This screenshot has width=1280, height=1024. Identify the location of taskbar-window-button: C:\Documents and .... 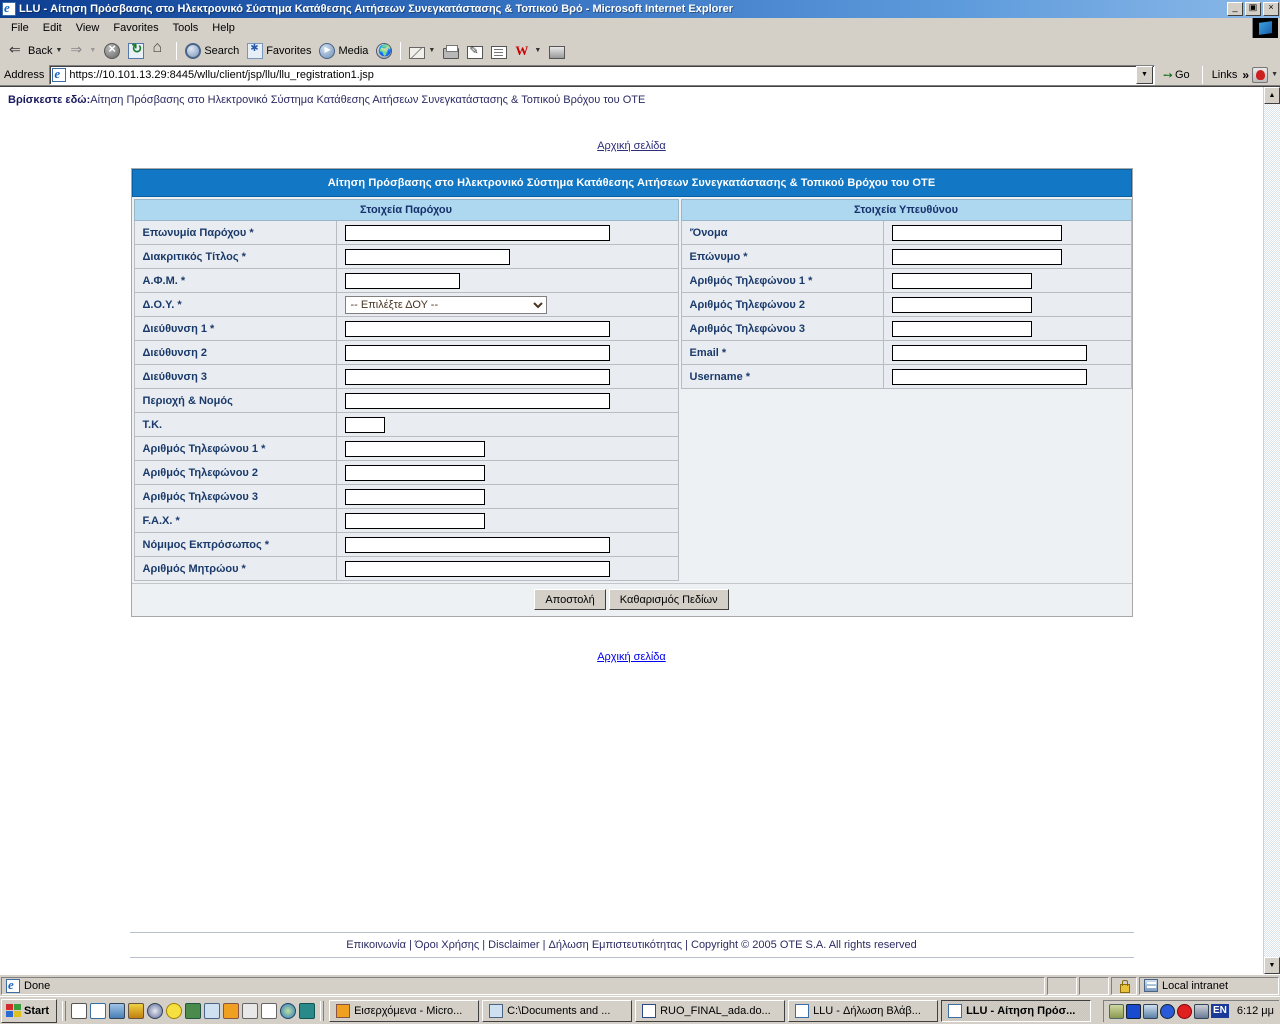
(557, 1010).